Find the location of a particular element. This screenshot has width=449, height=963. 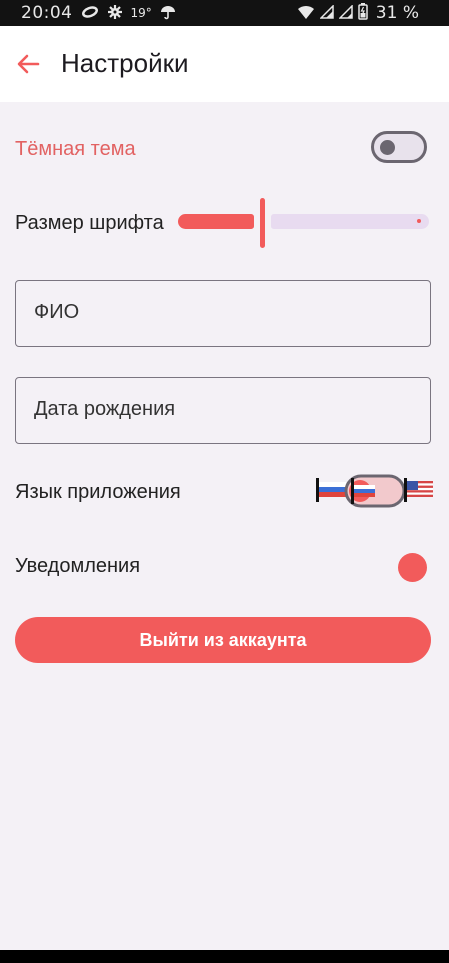

birthdate-field: Дата рождения is located at coordinates (223, 410).